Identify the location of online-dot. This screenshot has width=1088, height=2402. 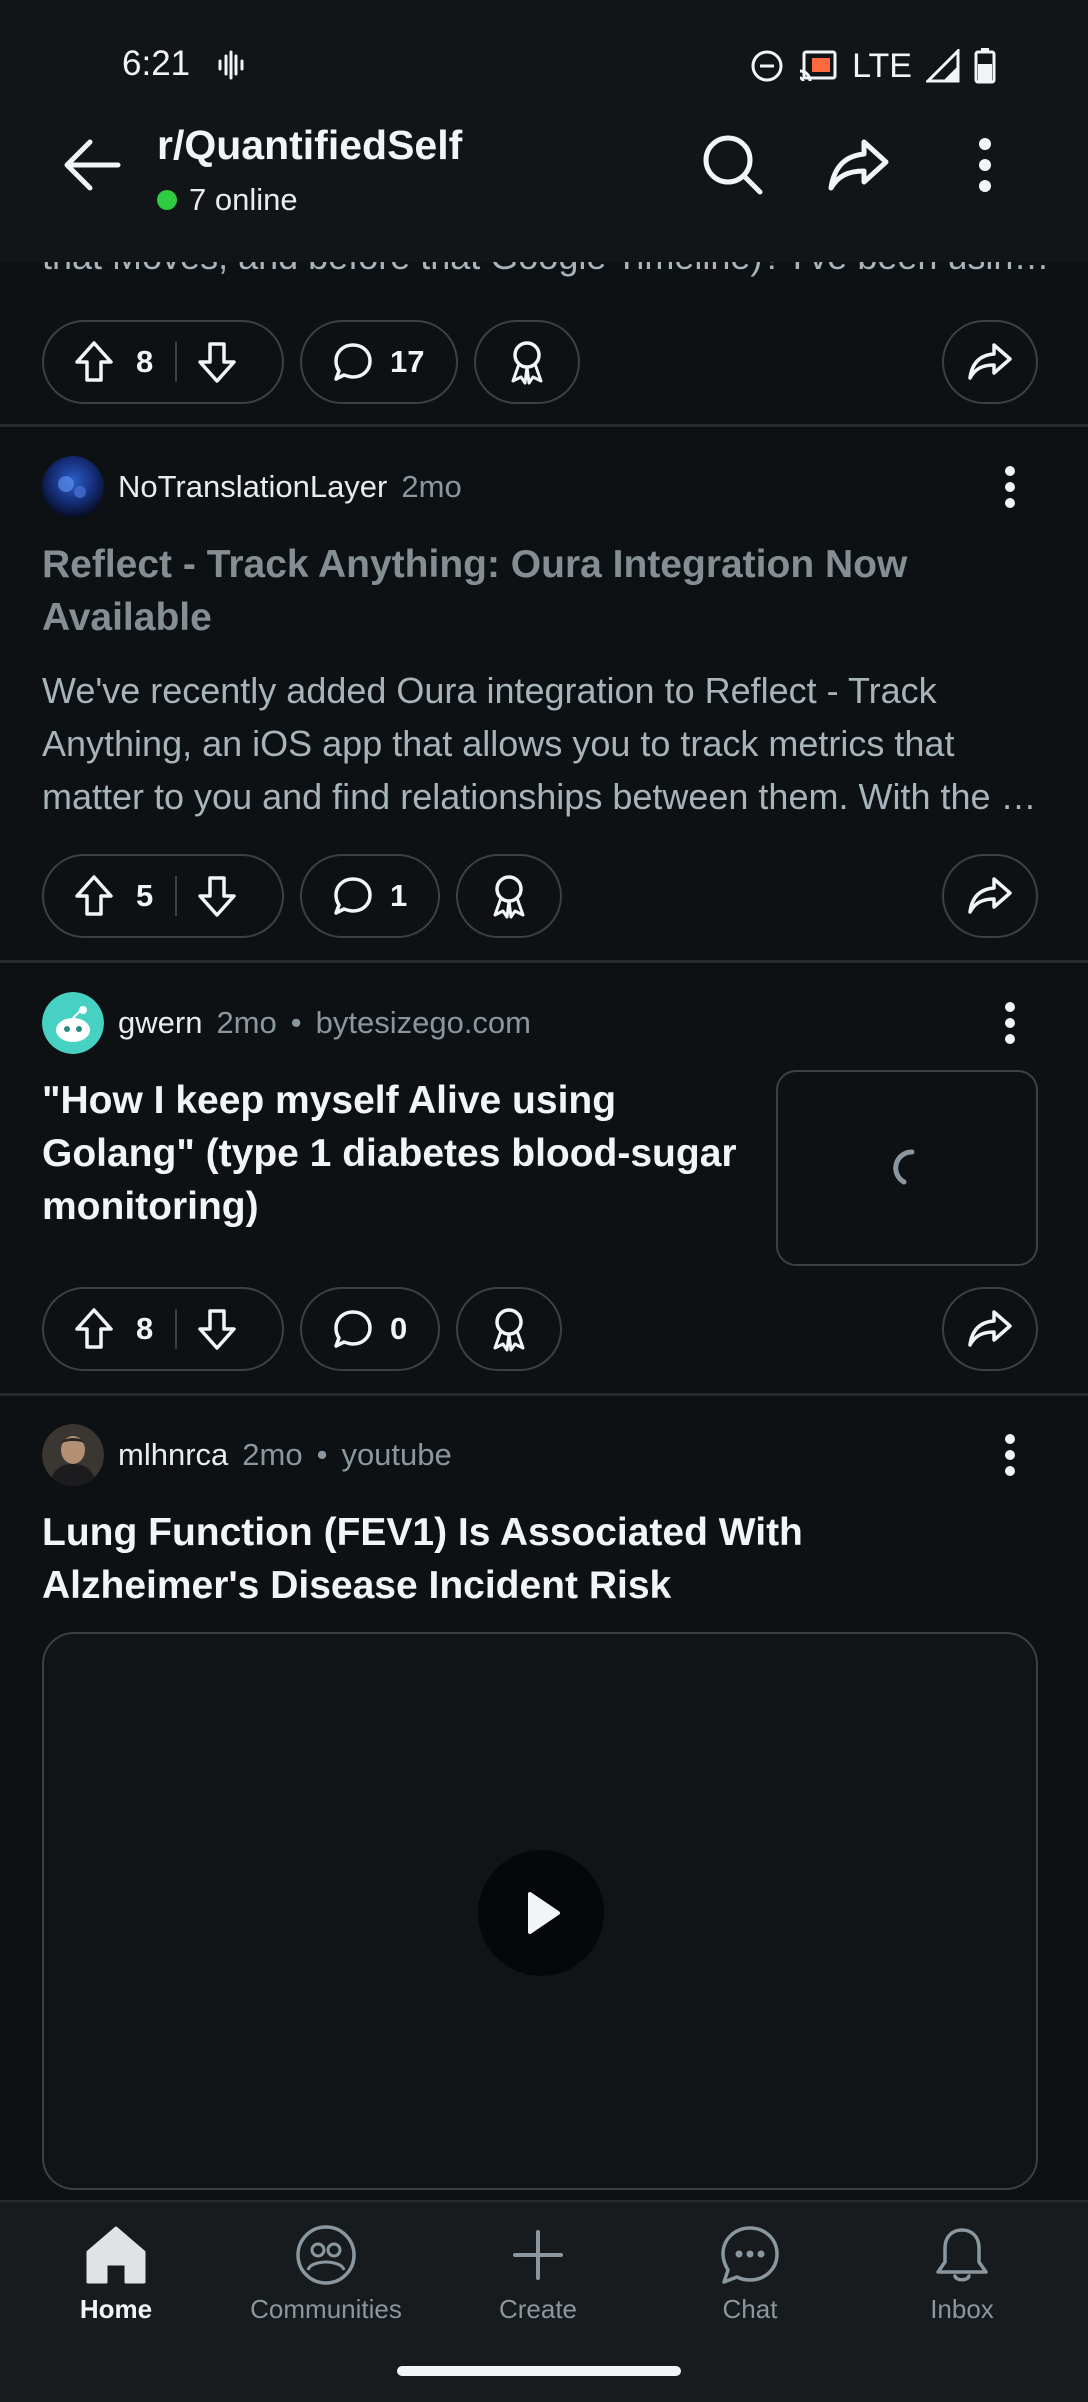
(167, 200).